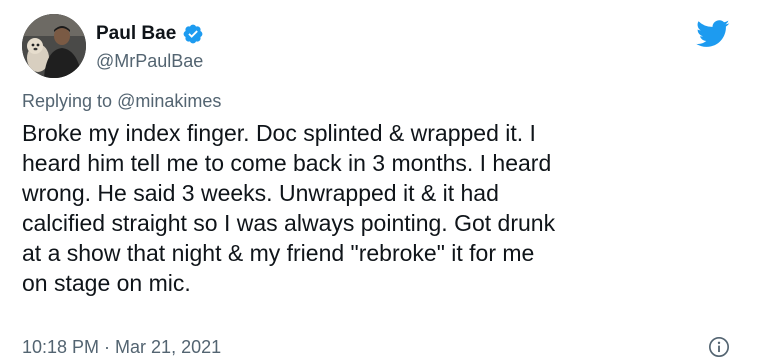 This screenshot has height=364, width=758. I want to click on author-name-row: Paul Bae, so click(150, 34).